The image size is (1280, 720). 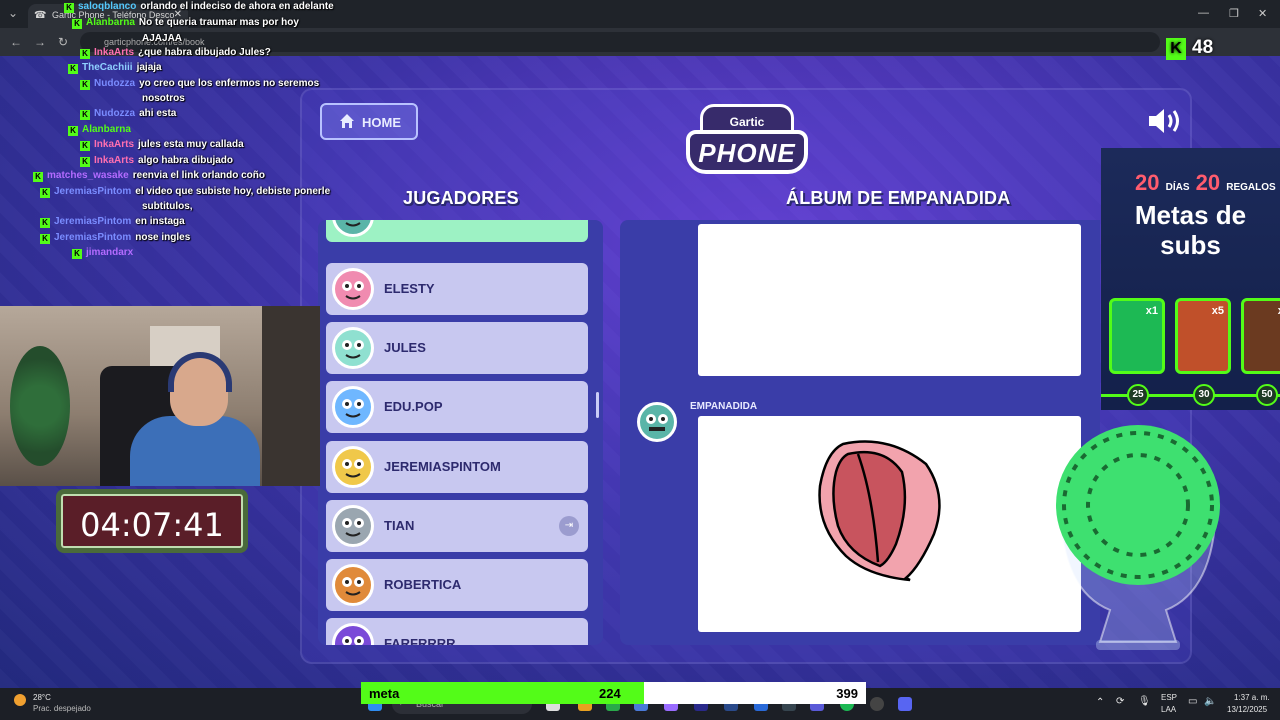 I want to click on discord-icon, so click(x=905, y=704).